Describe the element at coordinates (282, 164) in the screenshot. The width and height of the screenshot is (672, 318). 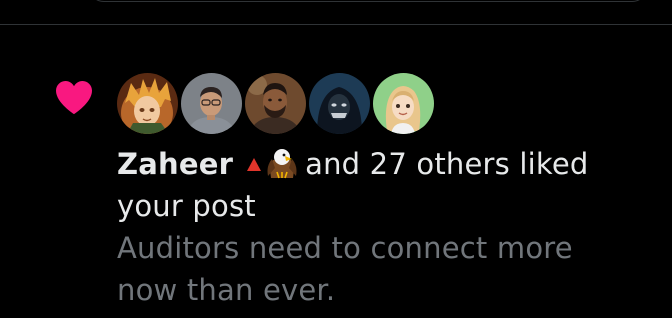
I see `eagle-icon` at that location.